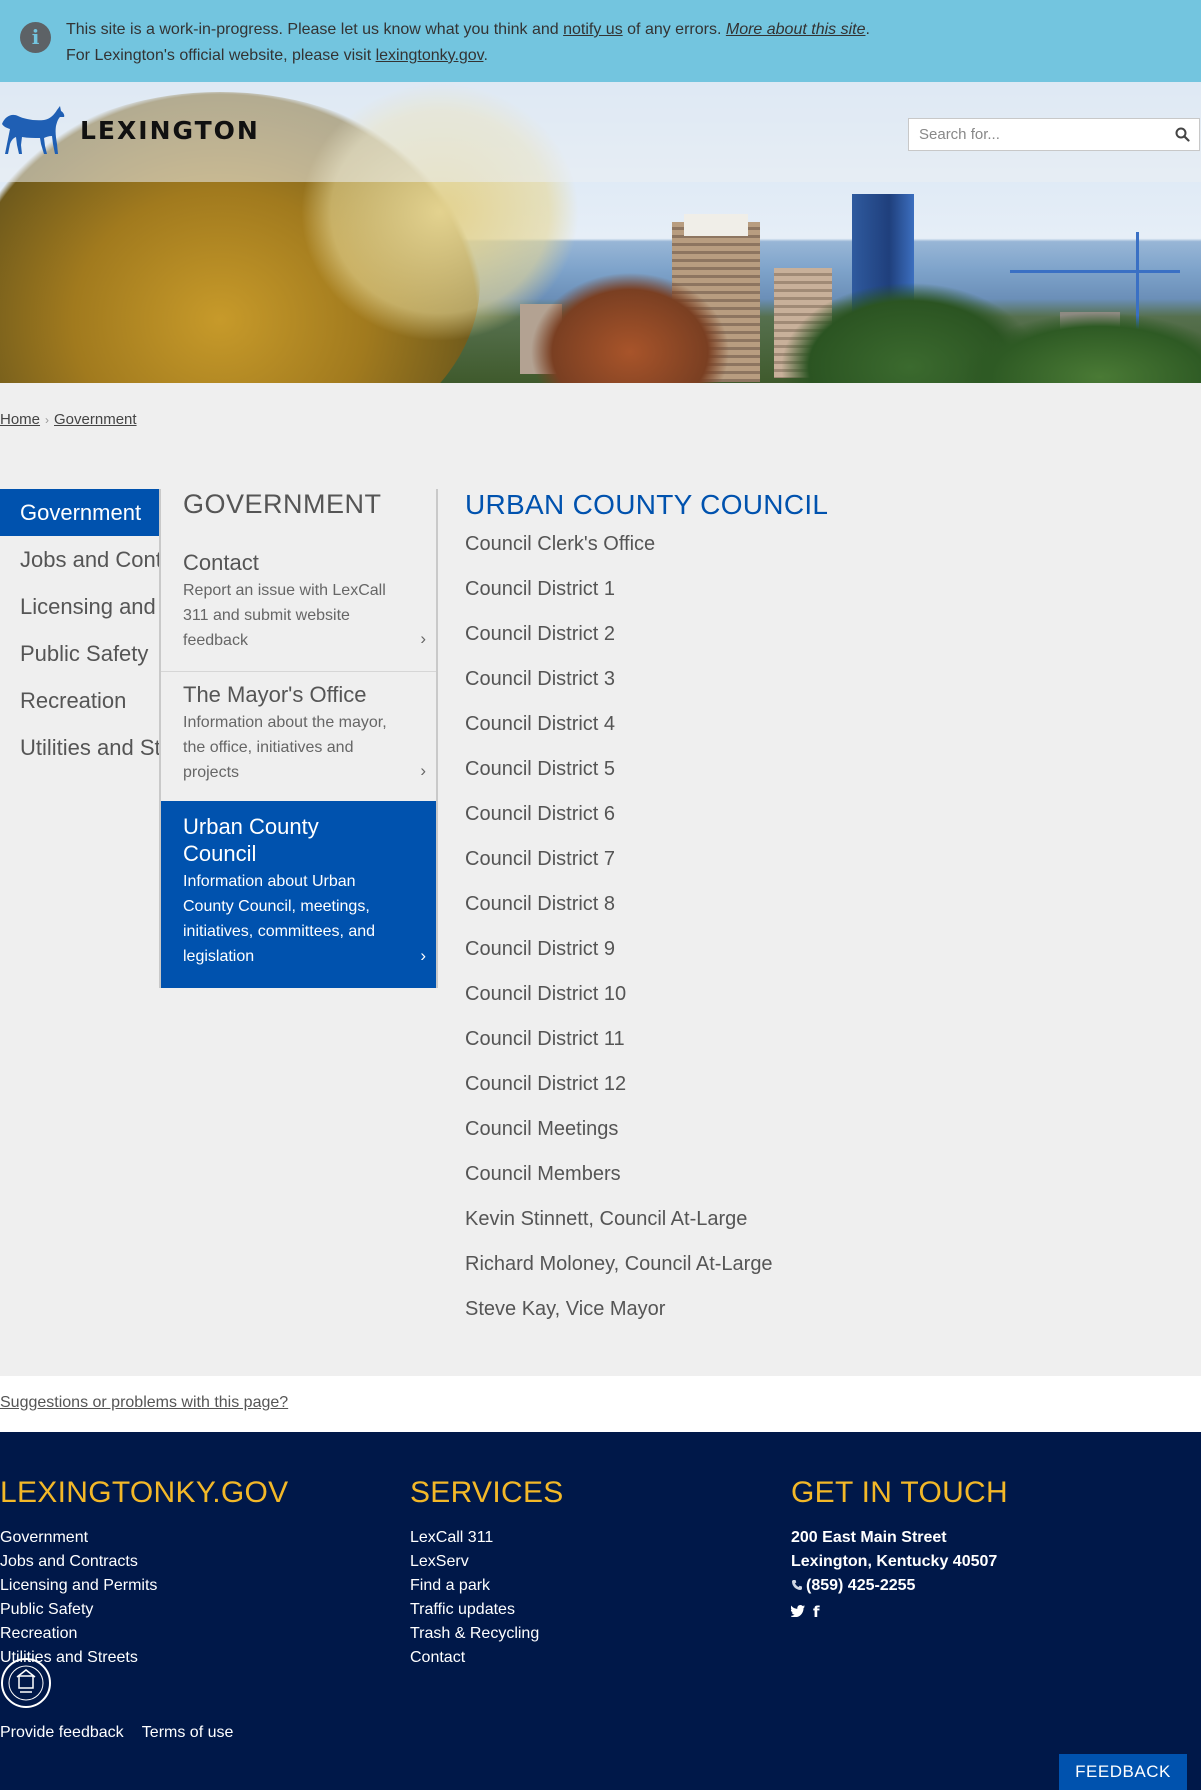 This screenshot has height=1790, width=1201. I want to click on panel-divider, so click(298, 671).